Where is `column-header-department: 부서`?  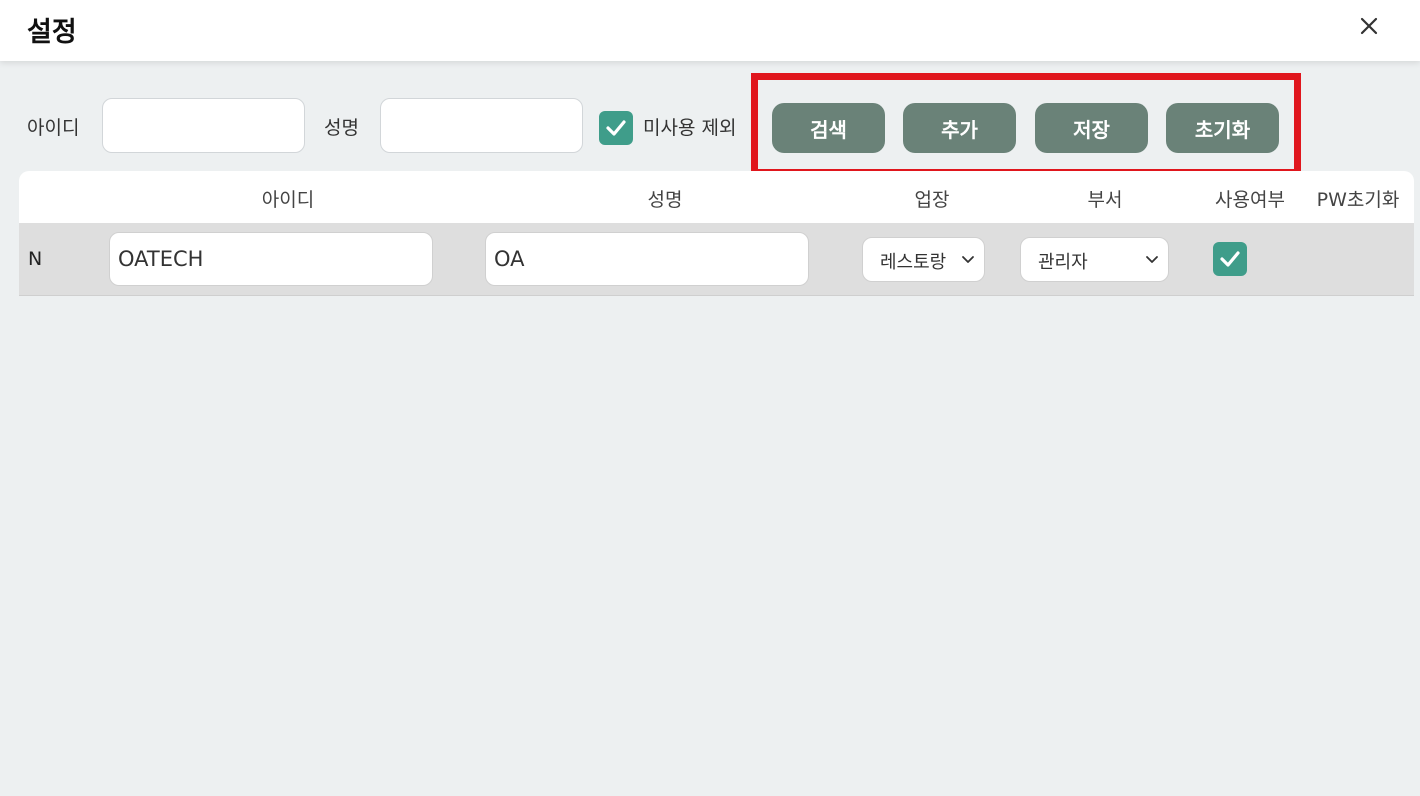
column-header-department: 부서 is located at coordinates (1105, 200).